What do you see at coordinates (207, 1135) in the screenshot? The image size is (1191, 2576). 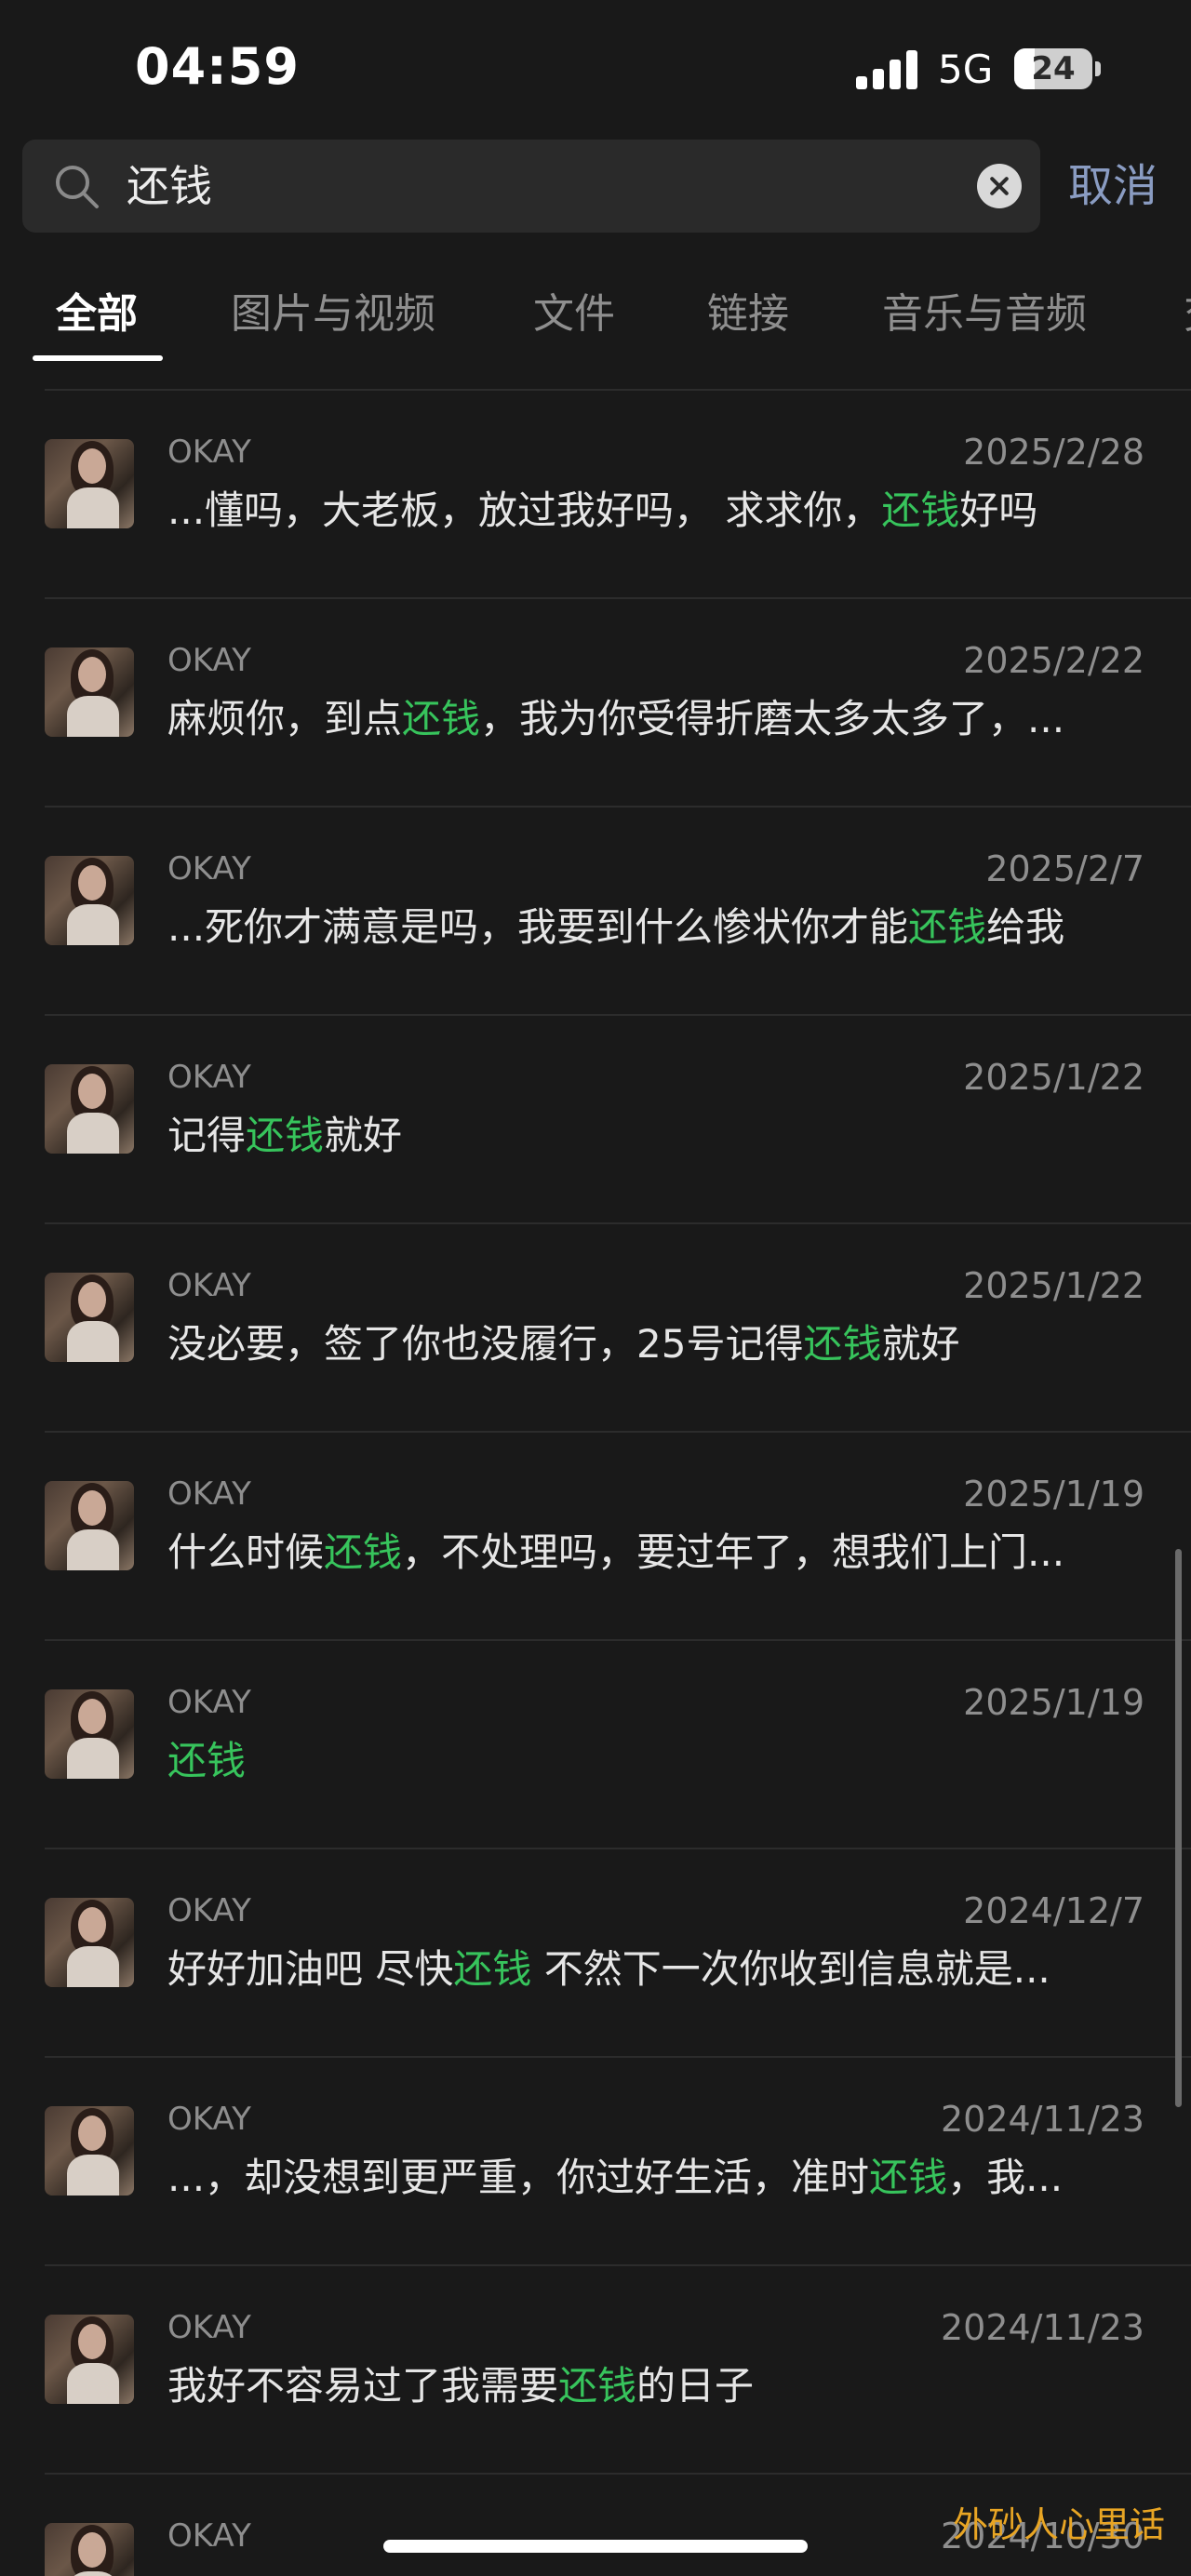 I see `snippet-text-before: 记得` at bounding box center [207, 1135].